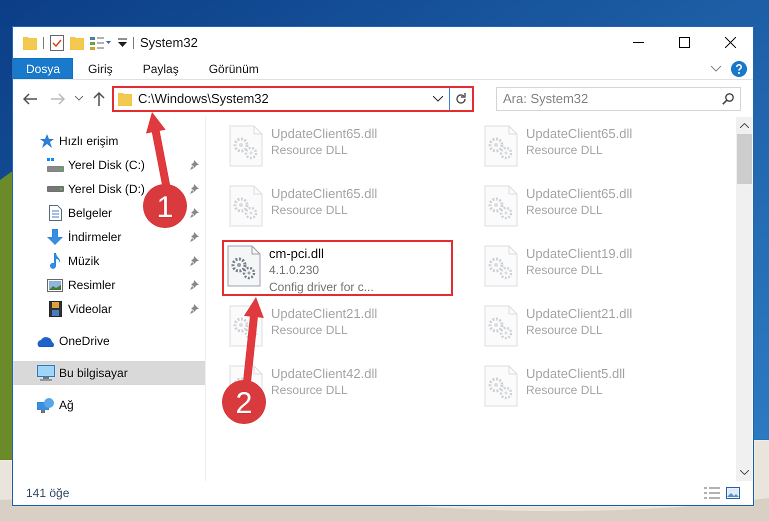  Describe the element at coordinates (244, 402) in the screenshot. I see `step-number-badge: 2` at that location.